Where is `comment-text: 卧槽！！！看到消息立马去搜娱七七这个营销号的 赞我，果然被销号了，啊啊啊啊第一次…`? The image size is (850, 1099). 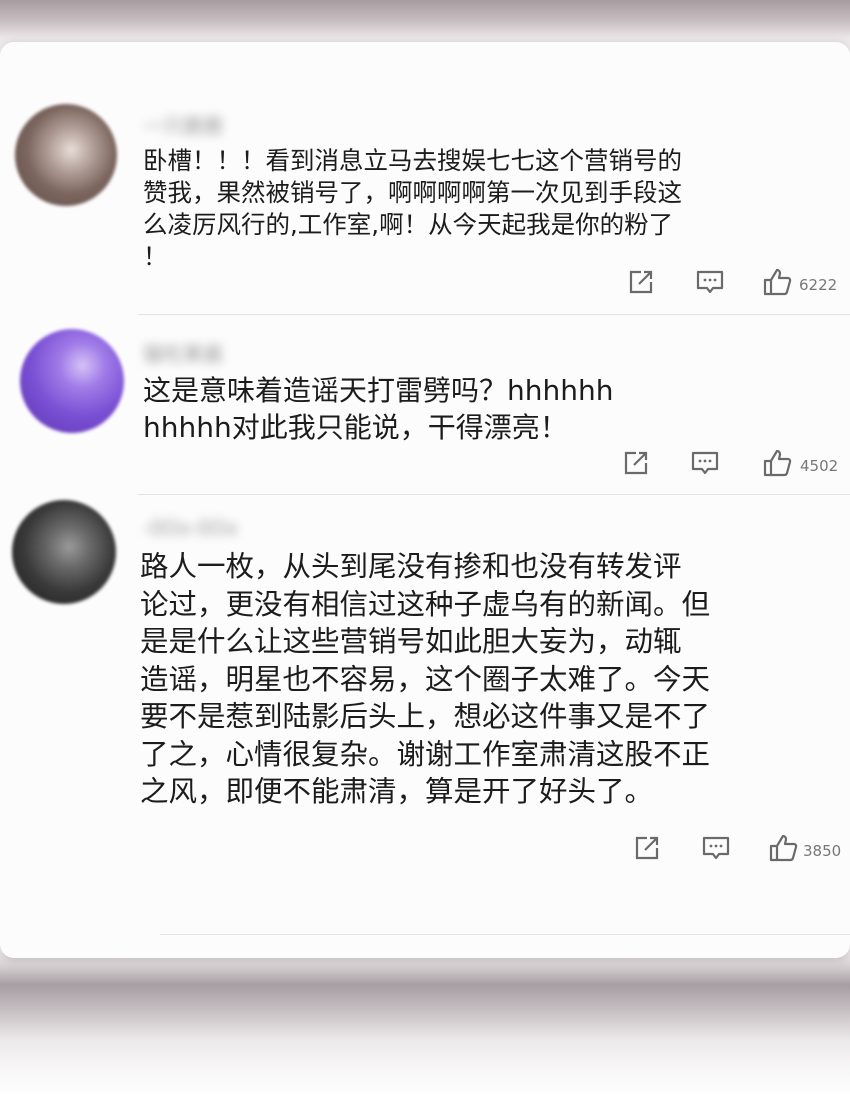
comment-text: 卧槽！！！看到消息立马去搜娱七七这个营销号的 赞我，果然被销号了，啊啊啊啊第一次… is located at coordinates (412, 208).